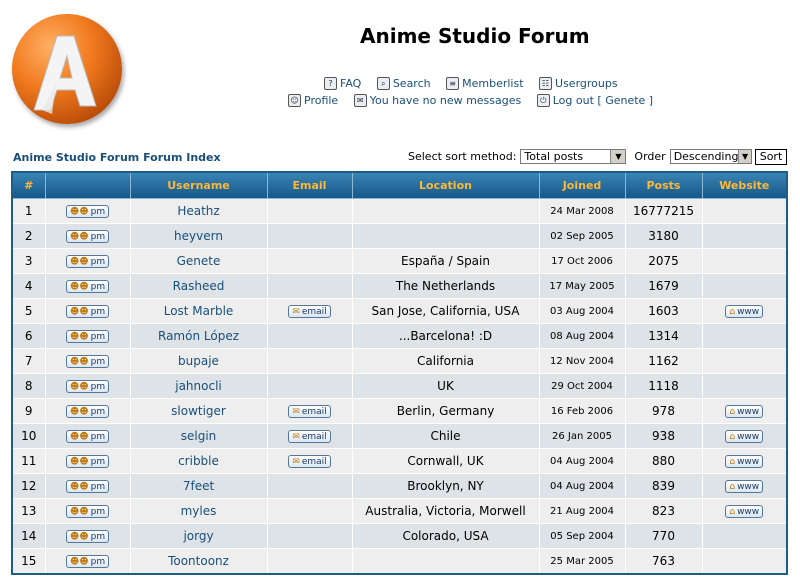 The height and width of the screenshot is (582, 800). What do you see at coordinates (582, 185) in the screenshot?
I see `header-joined: Joined` at bounding box center [582, 185].